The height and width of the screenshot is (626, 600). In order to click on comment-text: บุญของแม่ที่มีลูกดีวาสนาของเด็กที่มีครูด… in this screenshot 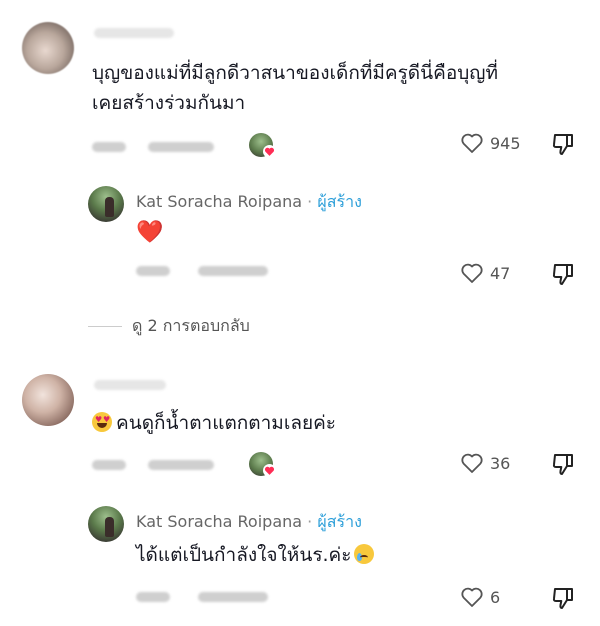, I will do `click(295, 88)`.